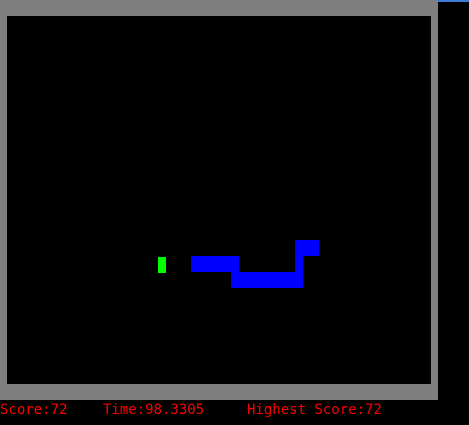 This screenshot has height=425, width=469. What do you see at coordinates (307, 248) in the screenshot?
I see `snake-head-segment` at bounding box center [307, 248].